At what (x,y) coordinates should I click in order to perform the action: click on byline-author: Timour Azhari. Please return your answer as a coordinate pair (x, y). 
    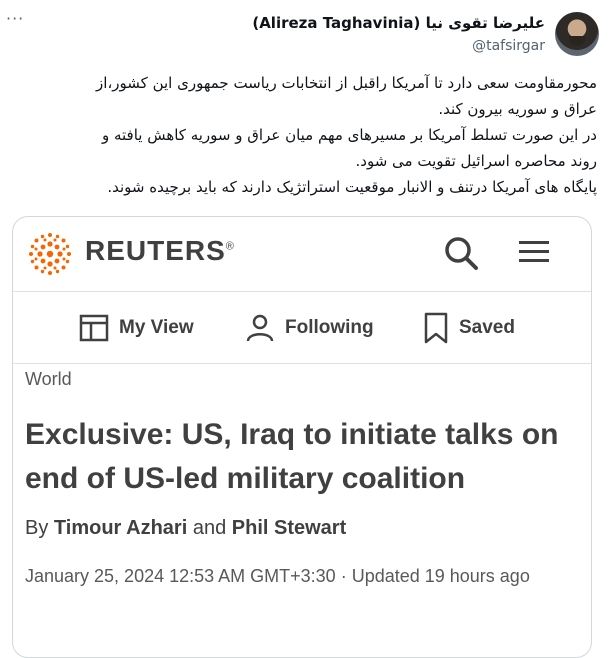
    Looking at the image, I should click on (120, 528).